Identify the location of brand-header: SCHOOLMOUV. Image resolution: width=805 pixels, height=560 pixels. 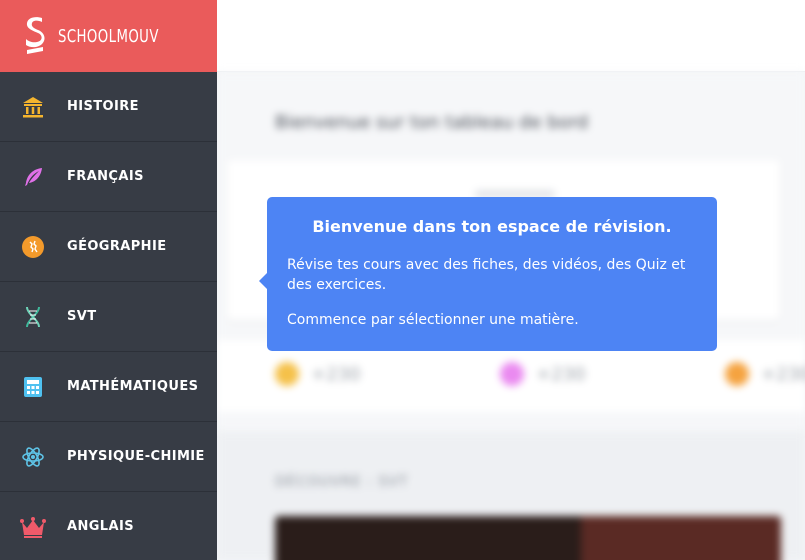
(108, 36).